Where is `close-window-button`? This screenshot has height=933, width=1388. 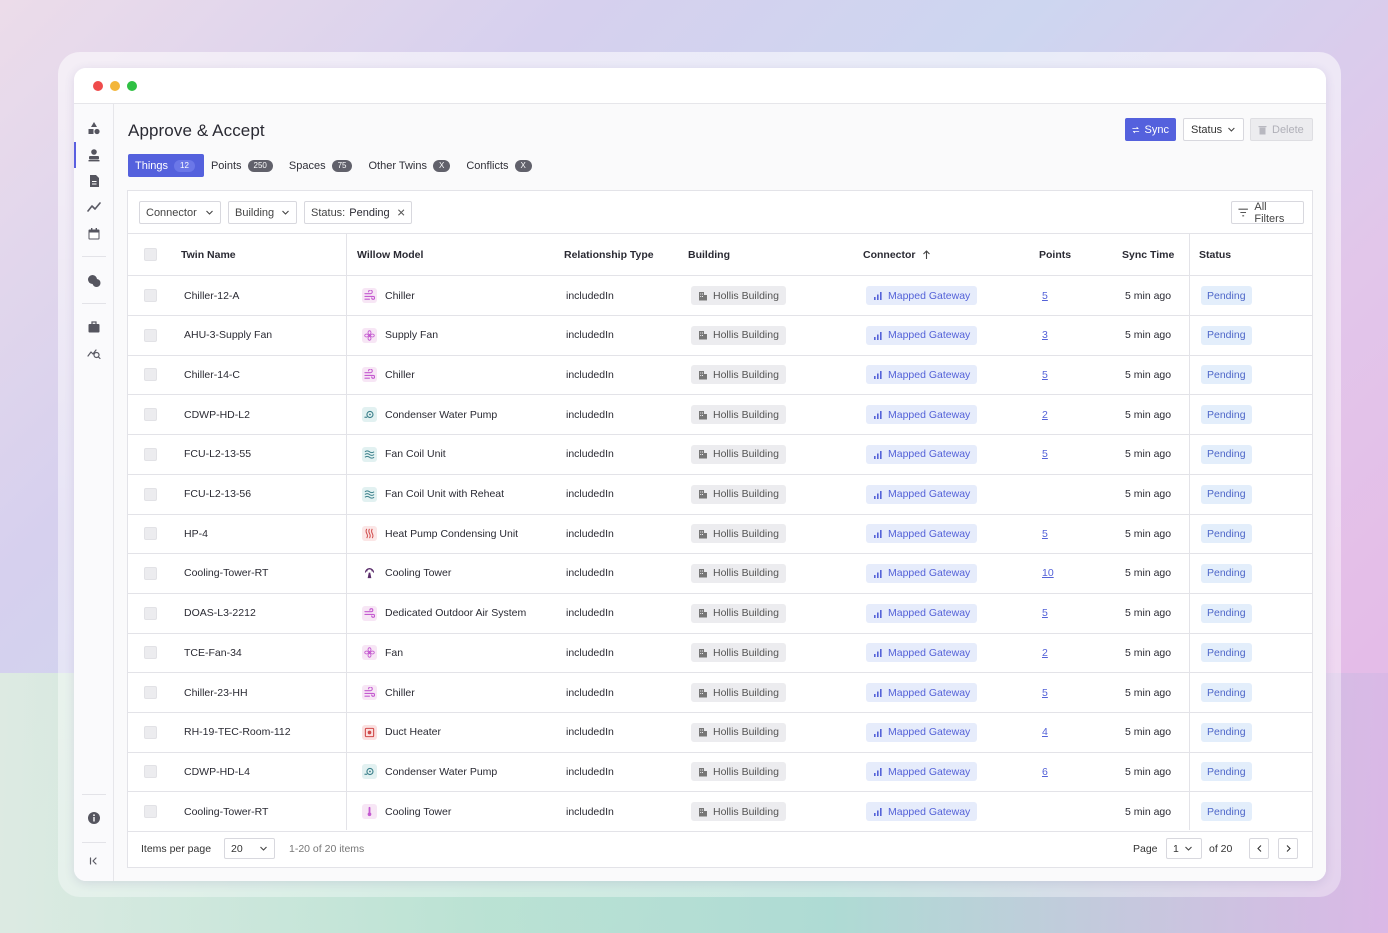
close-window-button is located at coordinates (98, 86).